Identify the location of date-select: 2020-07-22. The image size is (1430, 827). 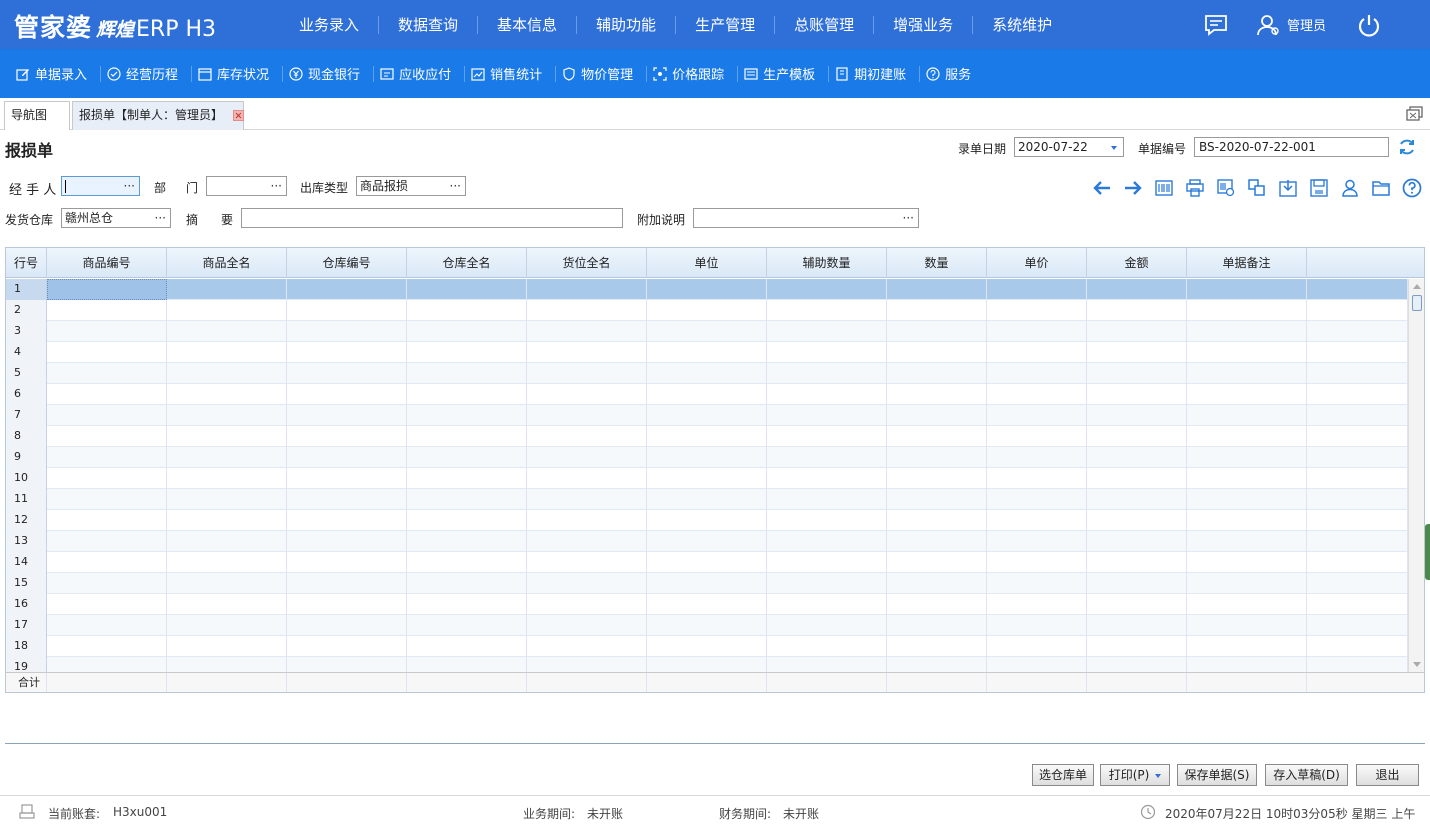
(1069, 147).